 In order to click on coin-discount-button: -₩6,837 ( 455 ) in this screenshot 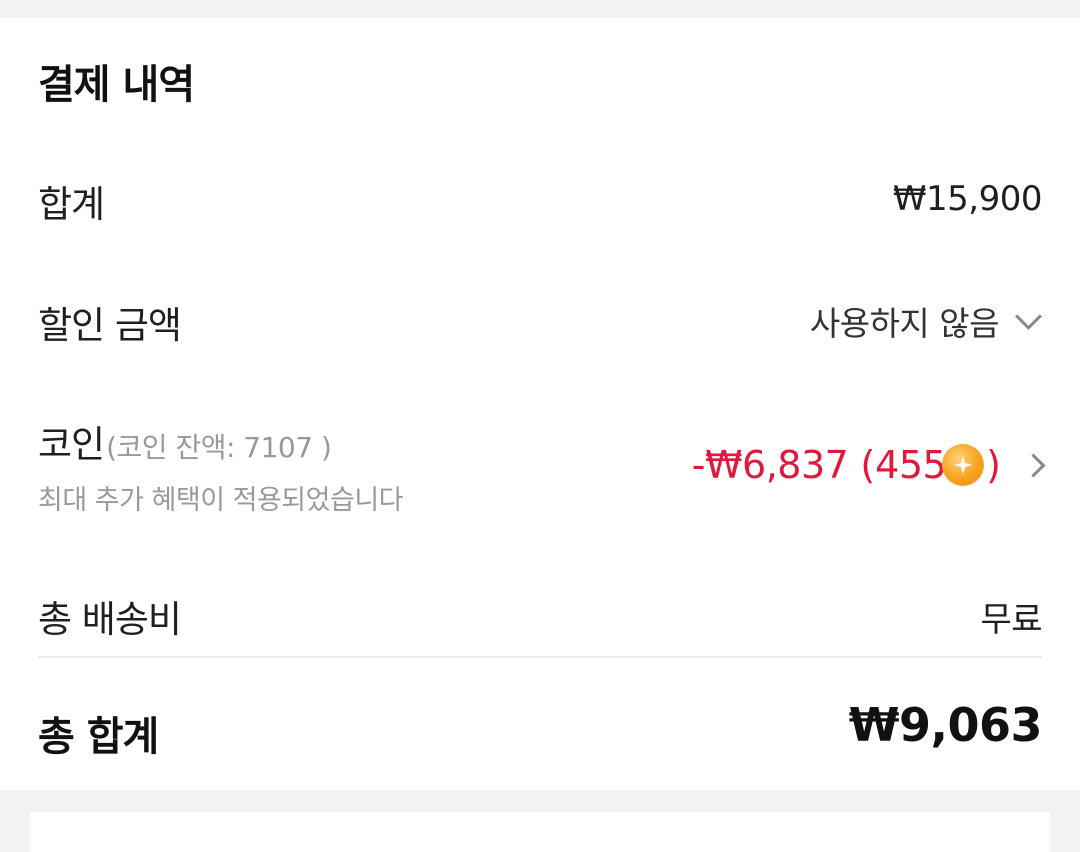, I will do `click(868, 465)`.